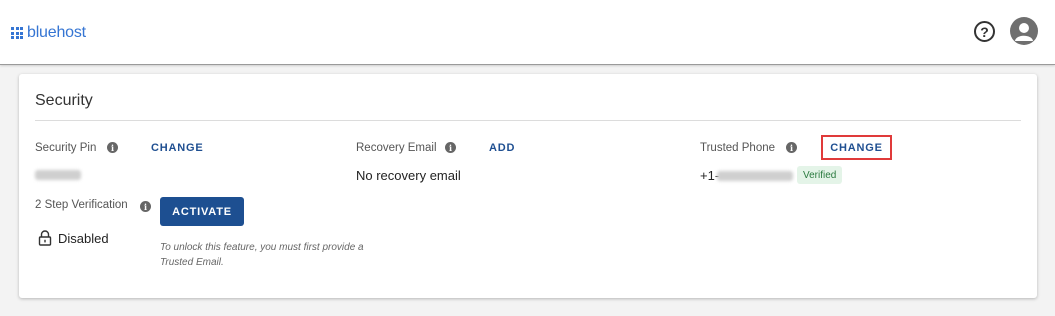  I want to click on trusted-phone-value, so click(755, 176).